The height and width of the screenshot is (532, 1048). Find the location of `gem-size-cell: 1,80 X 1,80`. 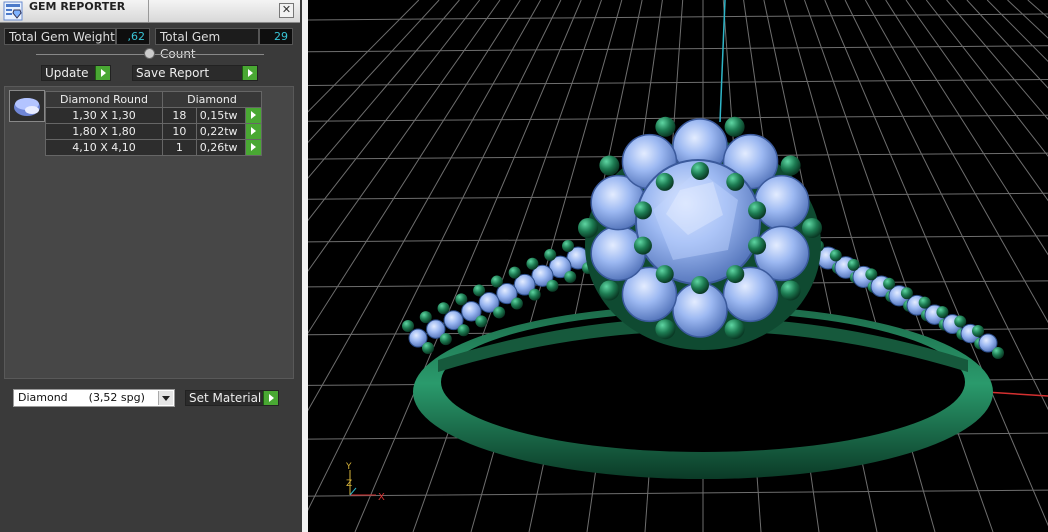

gem-size-cell: 1,80 X 1,80 is located at coordinates (104, 131).